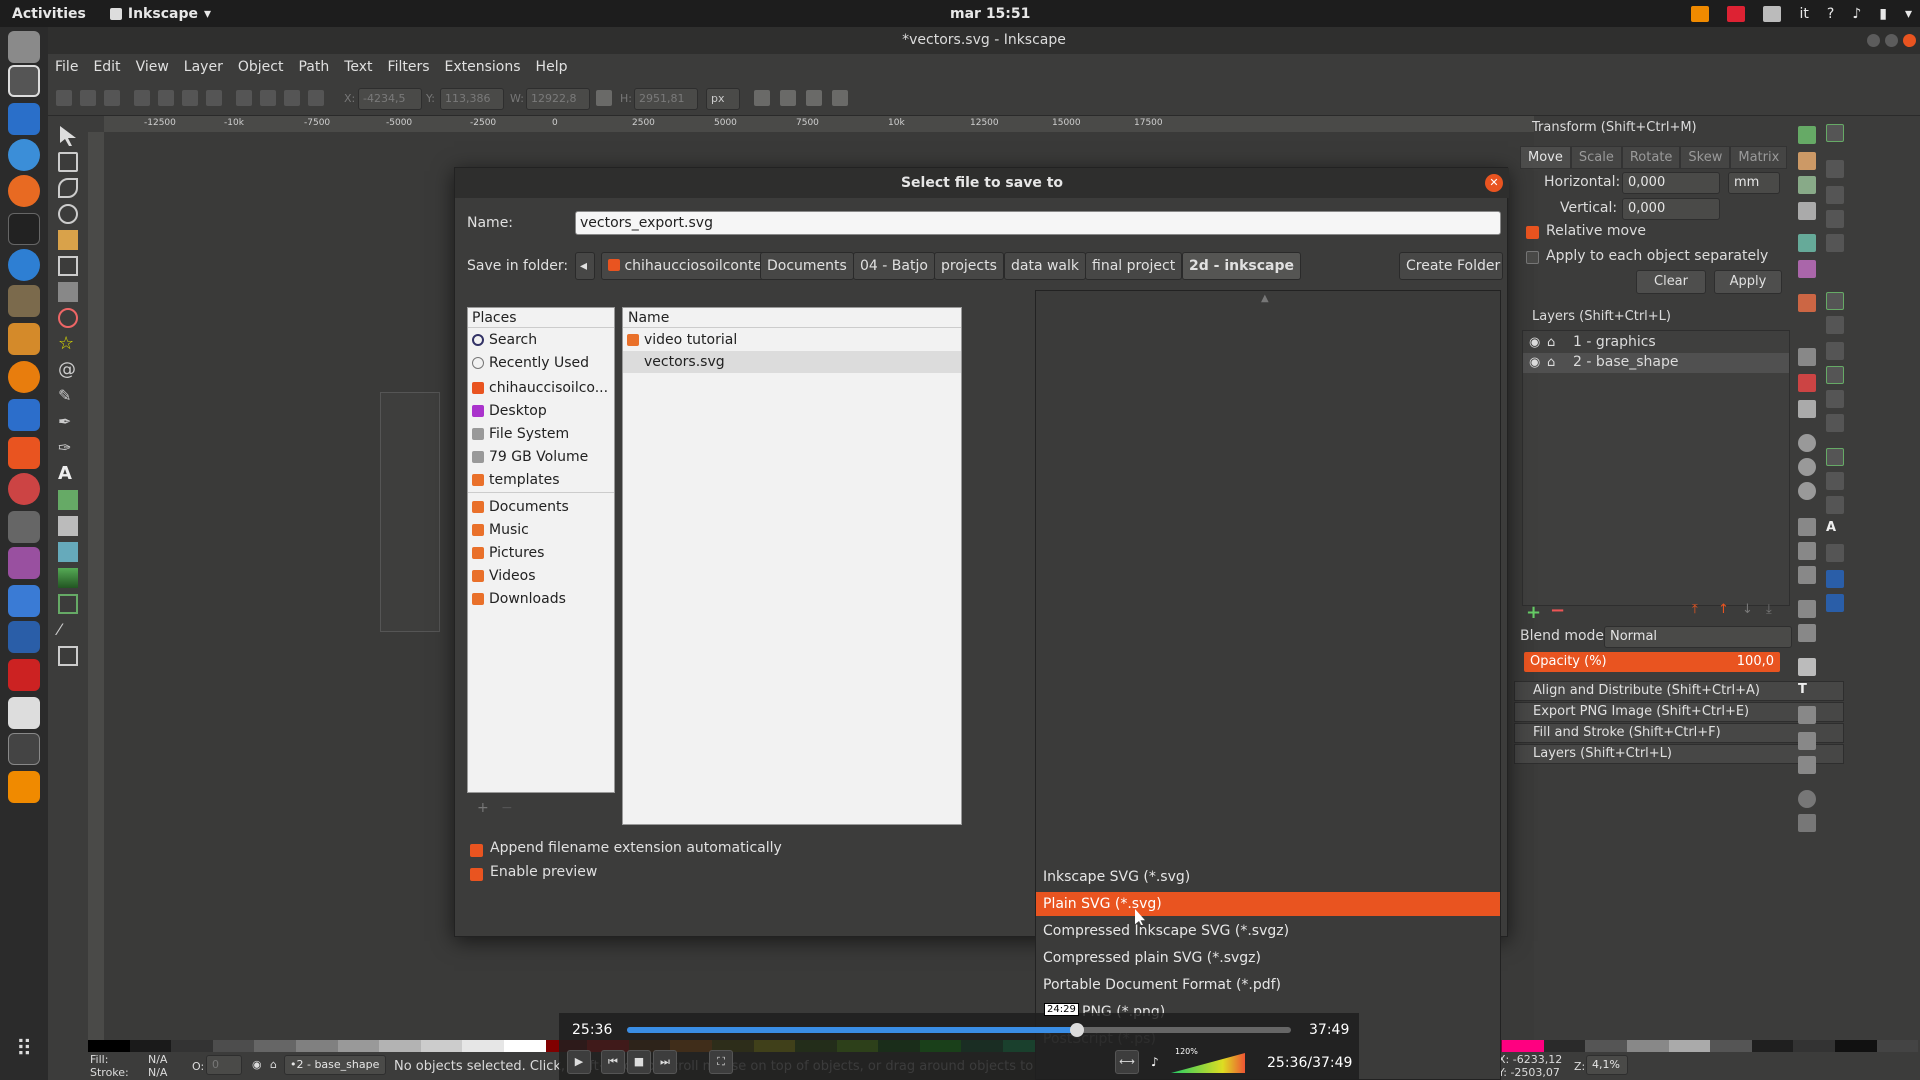 This screenshot has height=1080, width=1920. Describe the element at coordinates (203, 67) in the screenshot. I see `menu-layer: Layer` at that location.